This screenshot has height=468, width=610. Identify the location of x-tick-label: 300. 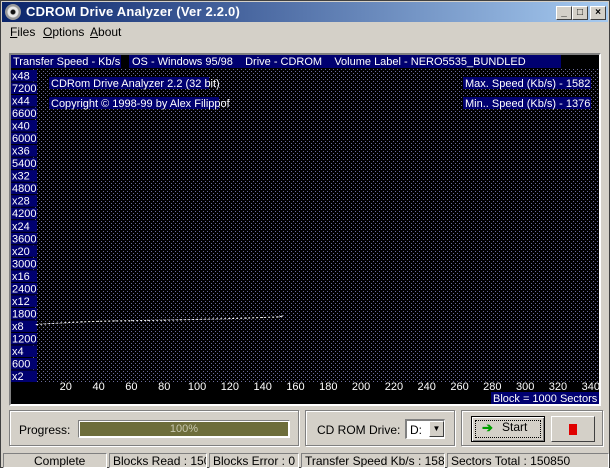
(525, 387).